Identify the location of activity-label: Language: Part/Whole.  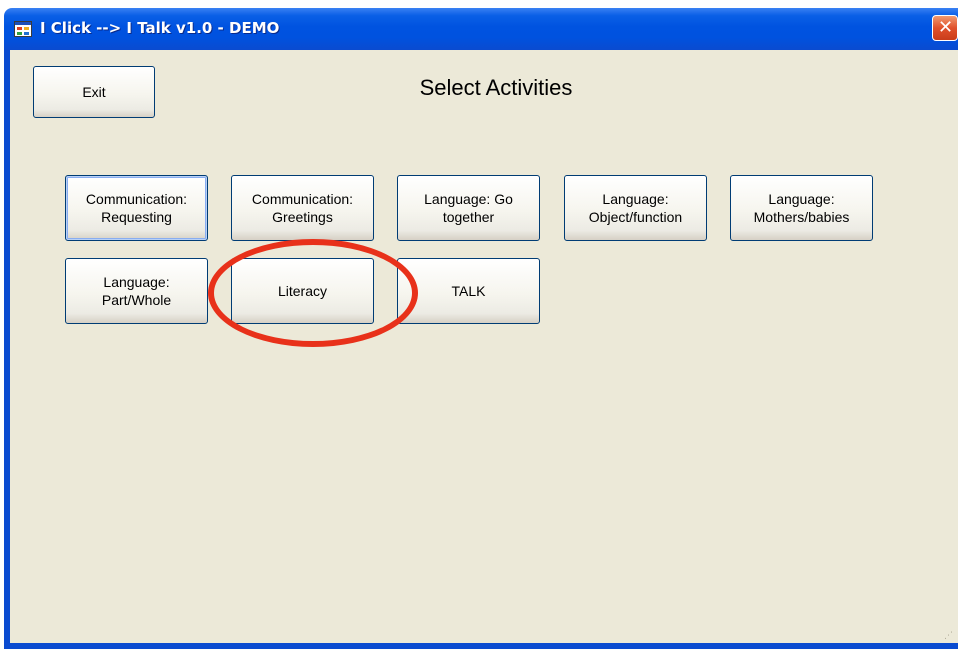
(136, 291).